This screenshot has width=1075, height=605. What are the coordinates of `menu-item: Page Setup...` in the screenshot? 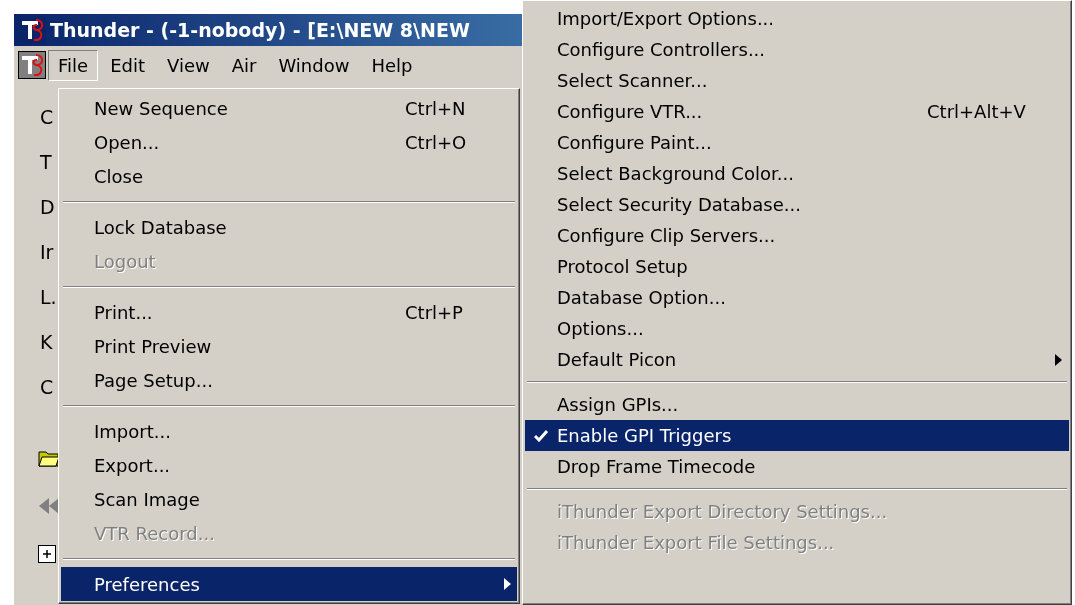 It's located at (289, 380).